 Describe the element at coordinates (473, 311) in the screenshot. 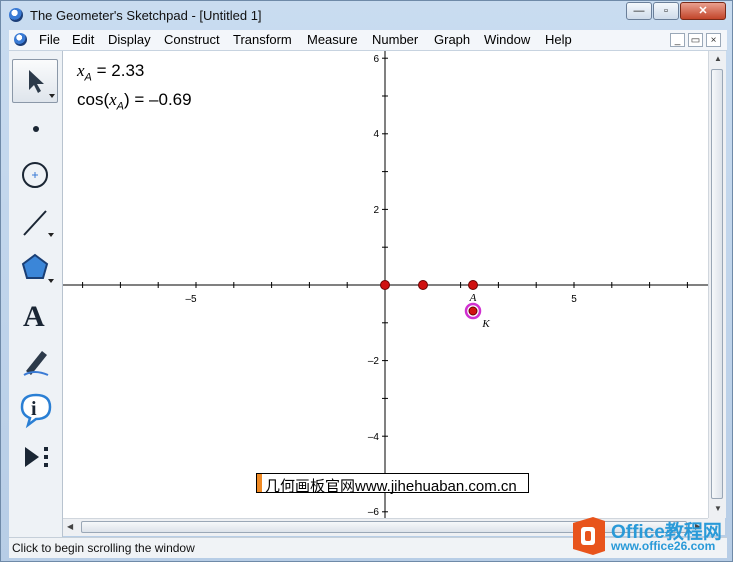

I see `point-k` at that location.